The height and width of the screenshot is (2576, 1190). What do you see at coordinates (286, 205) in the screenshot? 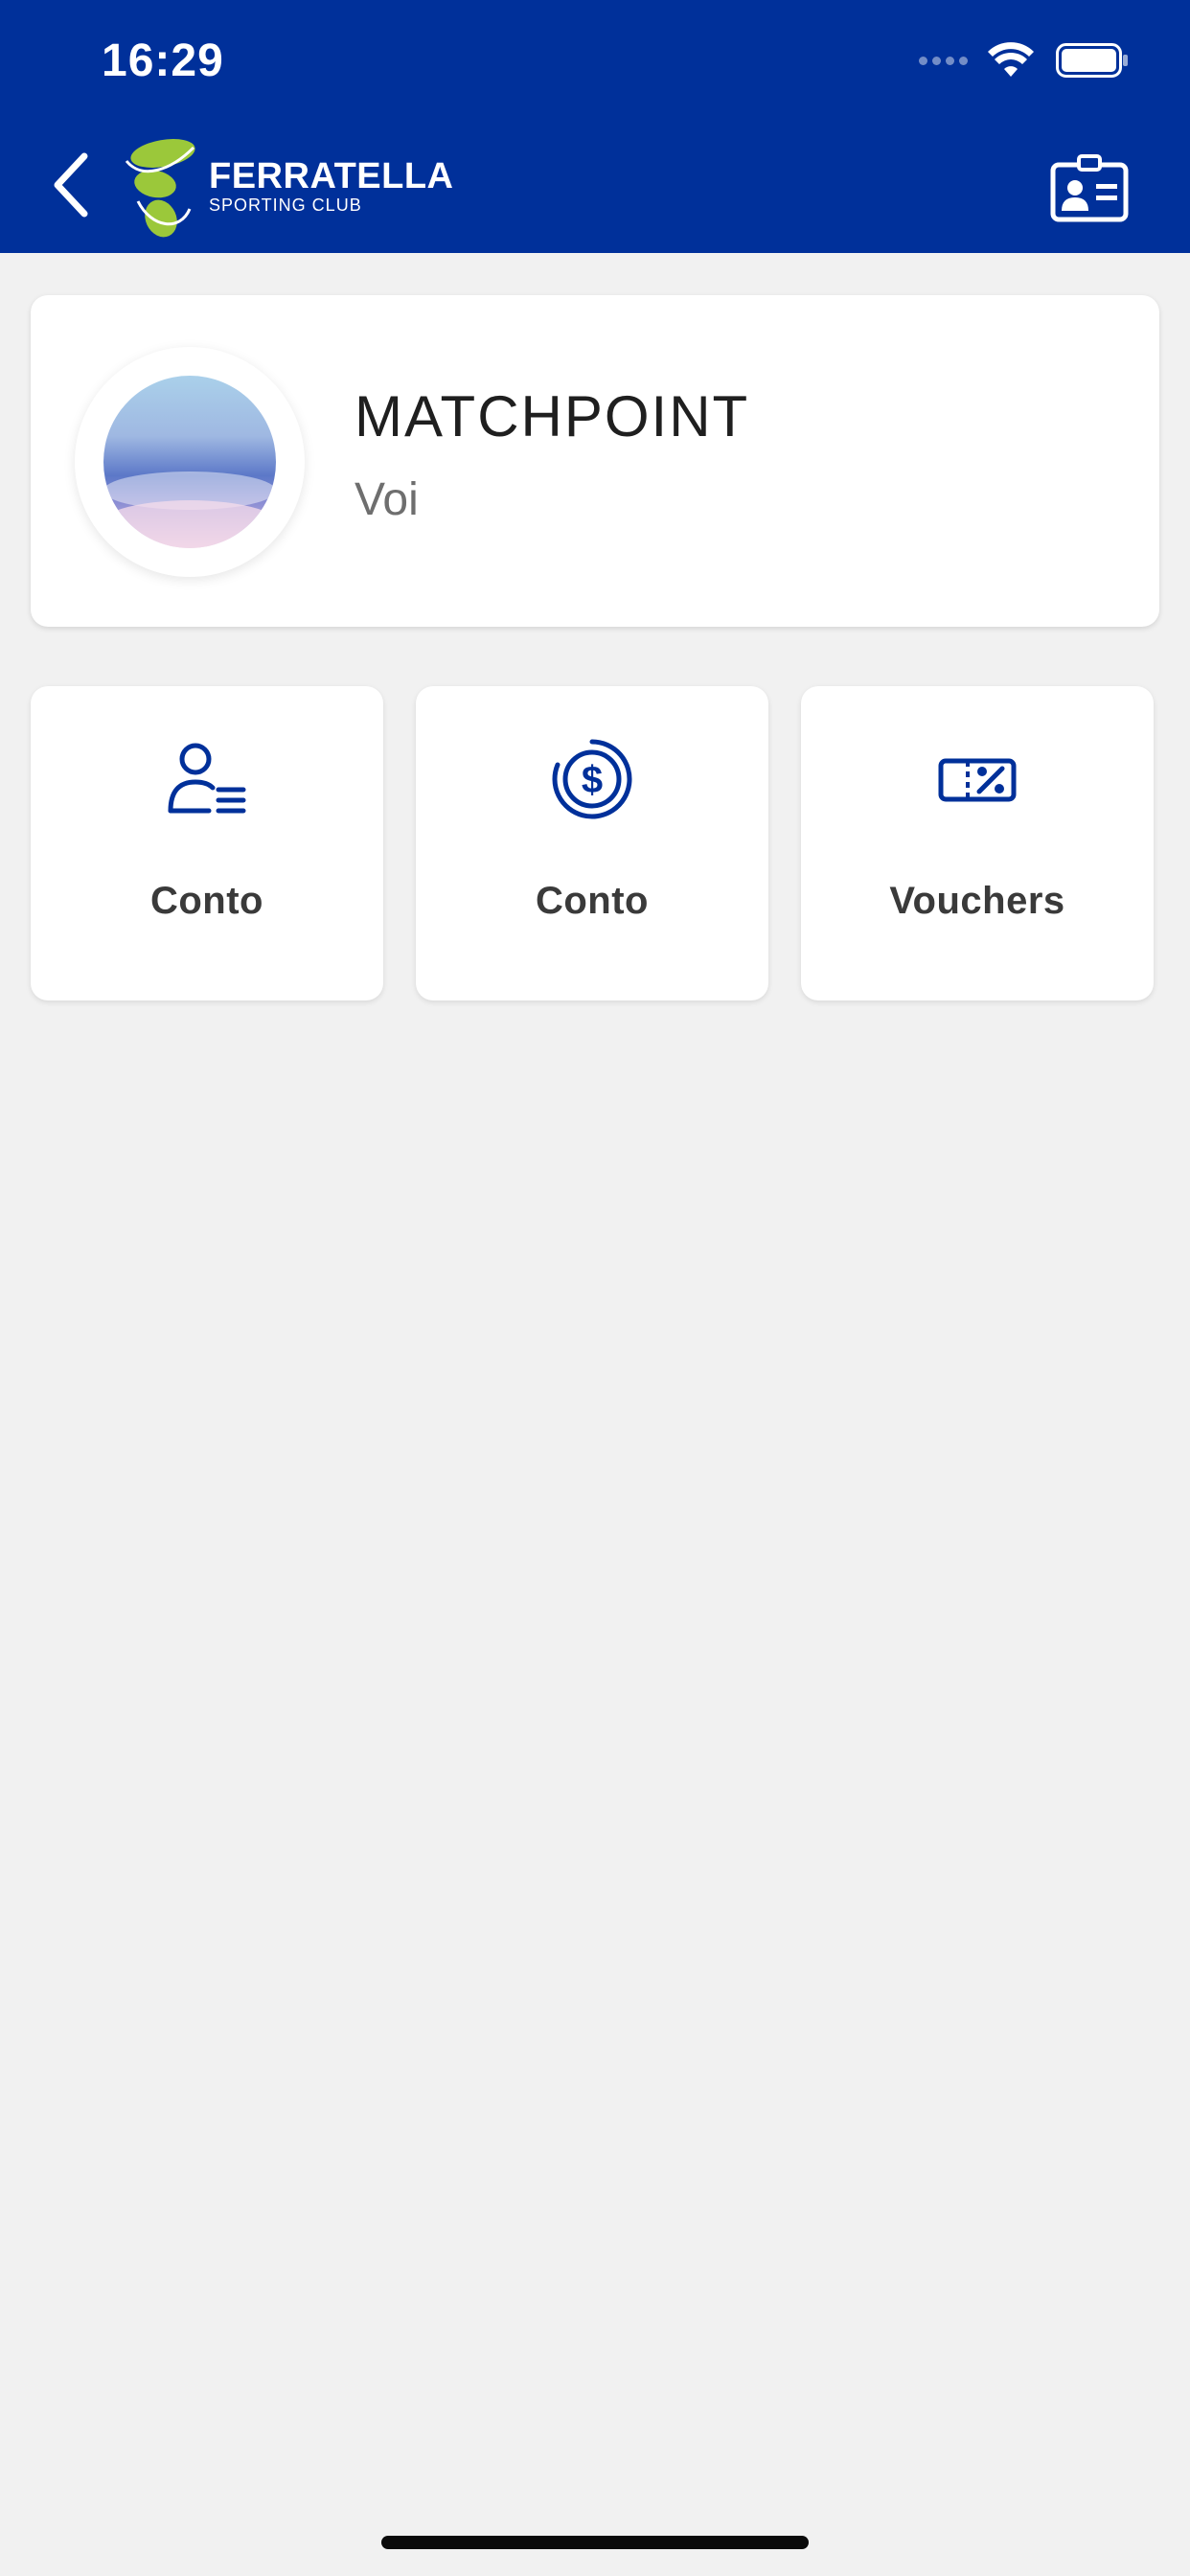
I see `logo-subtitle: SPORTING CLUB` at bounding box center [286, 205].